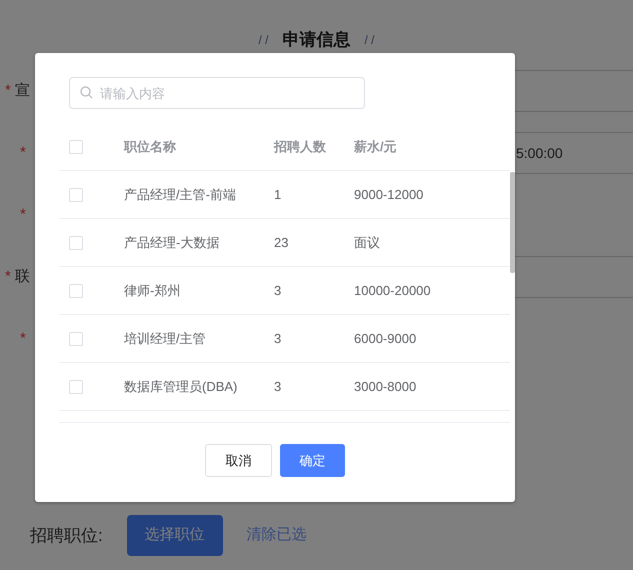 This screenshot has height=570, width=633. Describe the element at coordinates (276, 535) in the screenshot. I see `clear-selection-link: 清除已选` at that location.